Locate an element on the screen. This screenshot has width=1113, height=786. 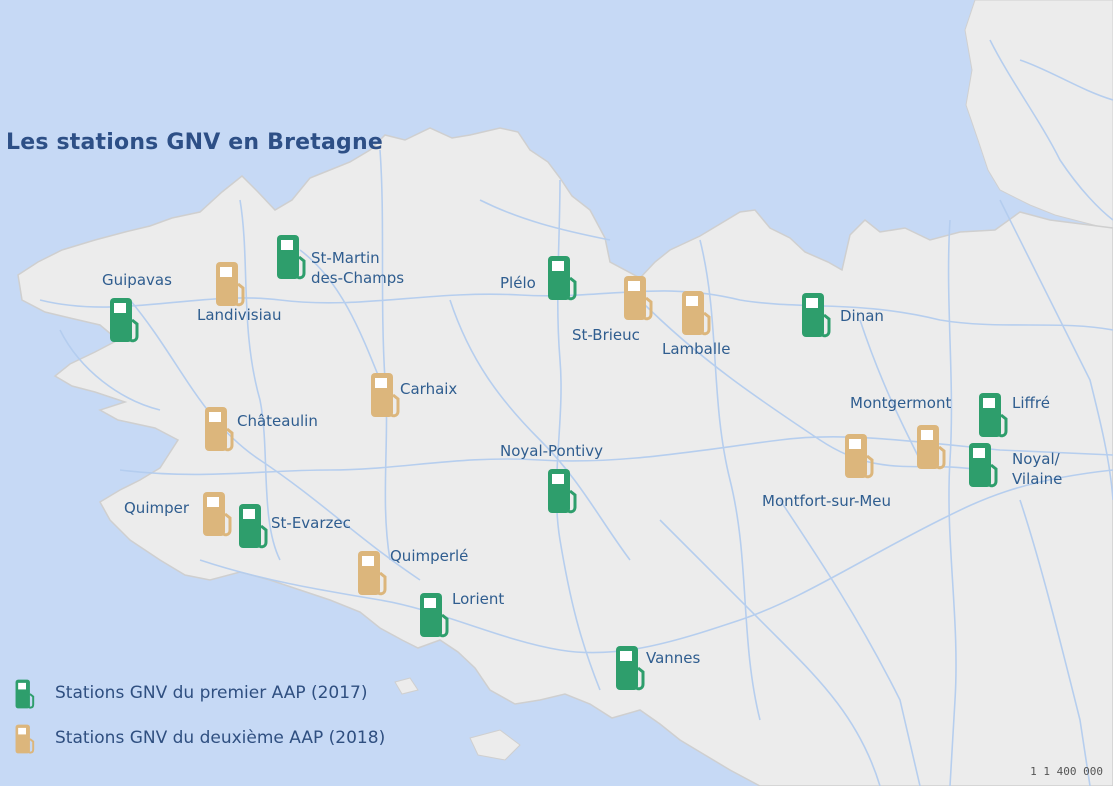
noyal-pontivy-label-line1: Noyal-Pontivy is located at coordinates (552, 451).